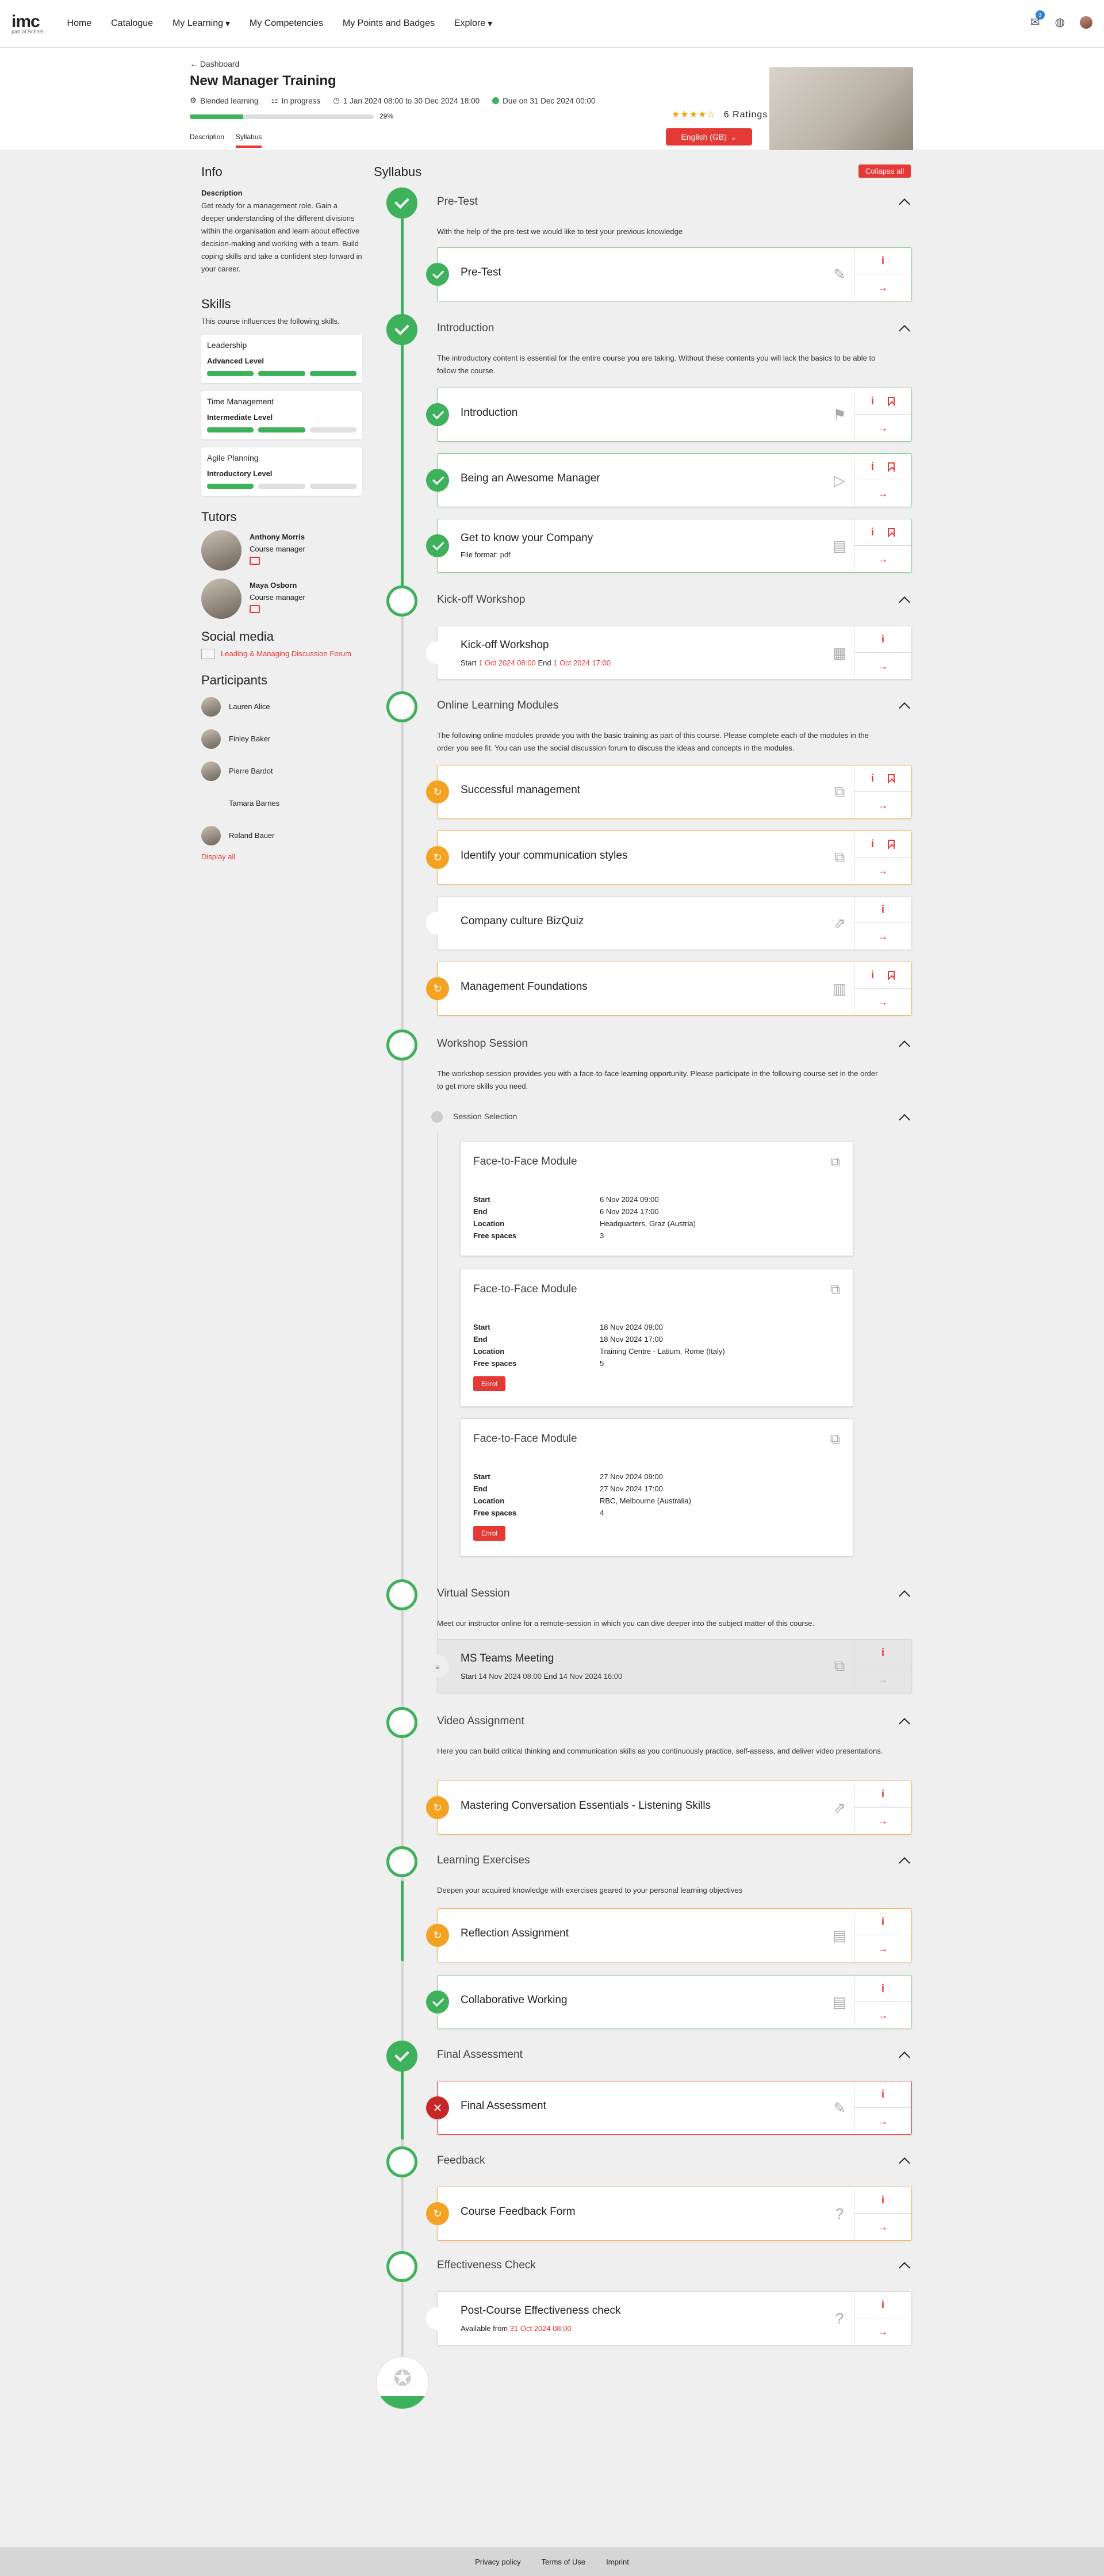 The image size is (1104, 2576). What do you see at coordinates (497, 2562) in the screenshot?
I see `privacy-policy-link: Privacy policy` at bounding box center [497, 2562].